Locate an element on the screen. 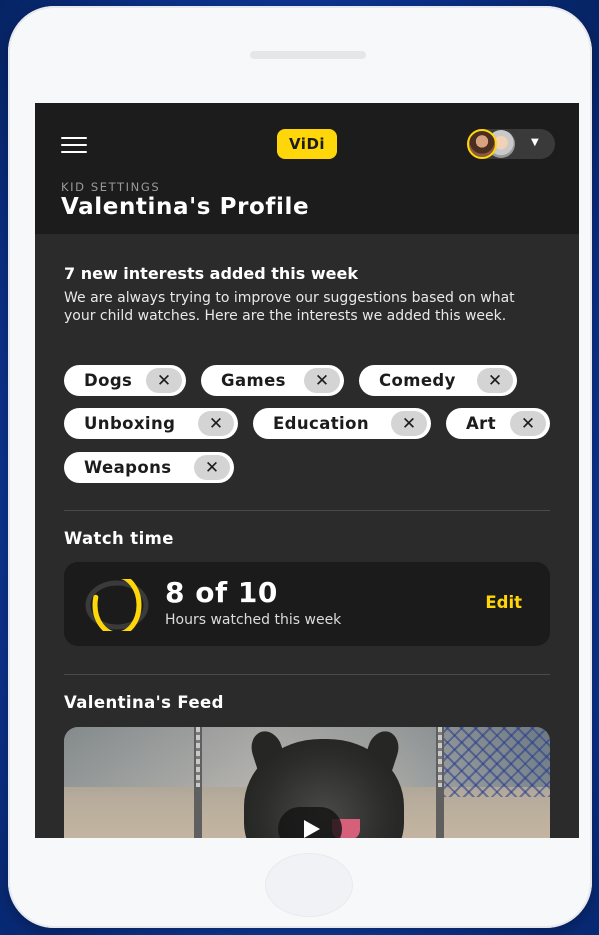 Image resolution: width=599 pixels, height=935 pixels. chip-label: Weapons is located at coordinates (128, 467).